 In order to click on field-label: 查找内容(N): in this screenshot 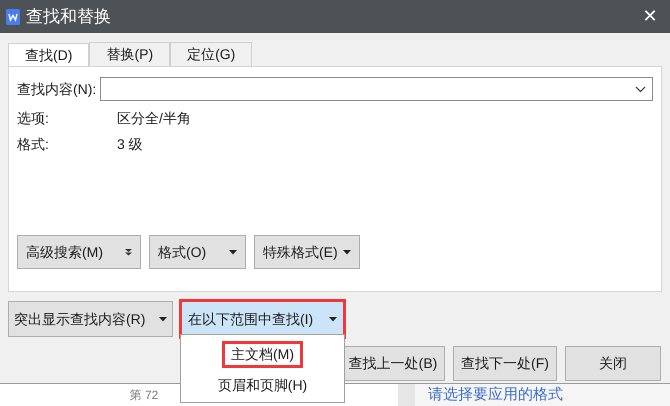, I will do `click(56, 89)`.